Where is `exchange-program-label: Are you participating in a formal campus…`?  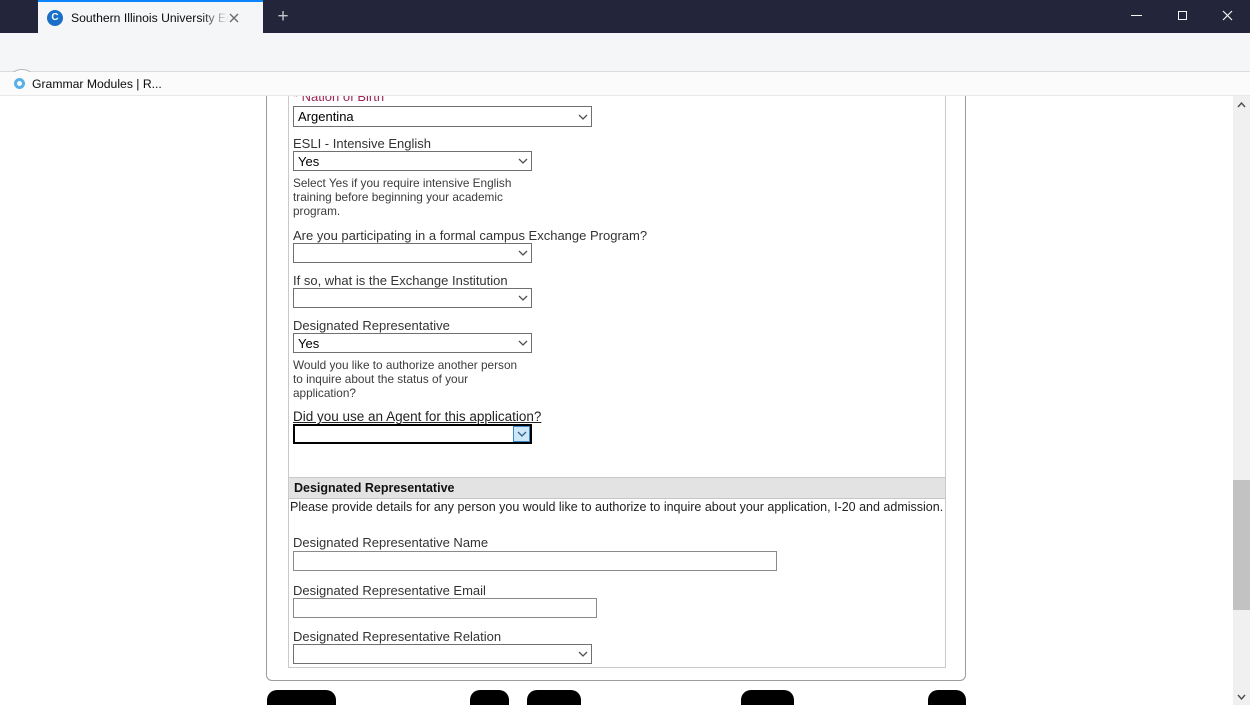 exchange-program-label: Are you participating in a formal campus… is located at coordinates (470, 235).